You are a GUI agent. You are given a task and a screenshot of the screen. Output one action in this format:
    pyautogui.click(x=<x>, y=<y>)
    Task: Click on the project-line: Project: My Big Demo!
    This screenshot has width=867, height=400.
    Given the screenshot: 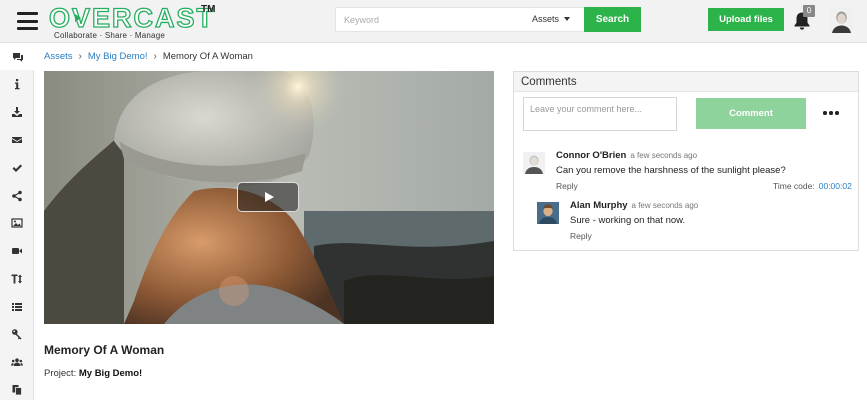 What is the action you would take?
    pyautogui.click(x=93, y=373)
    